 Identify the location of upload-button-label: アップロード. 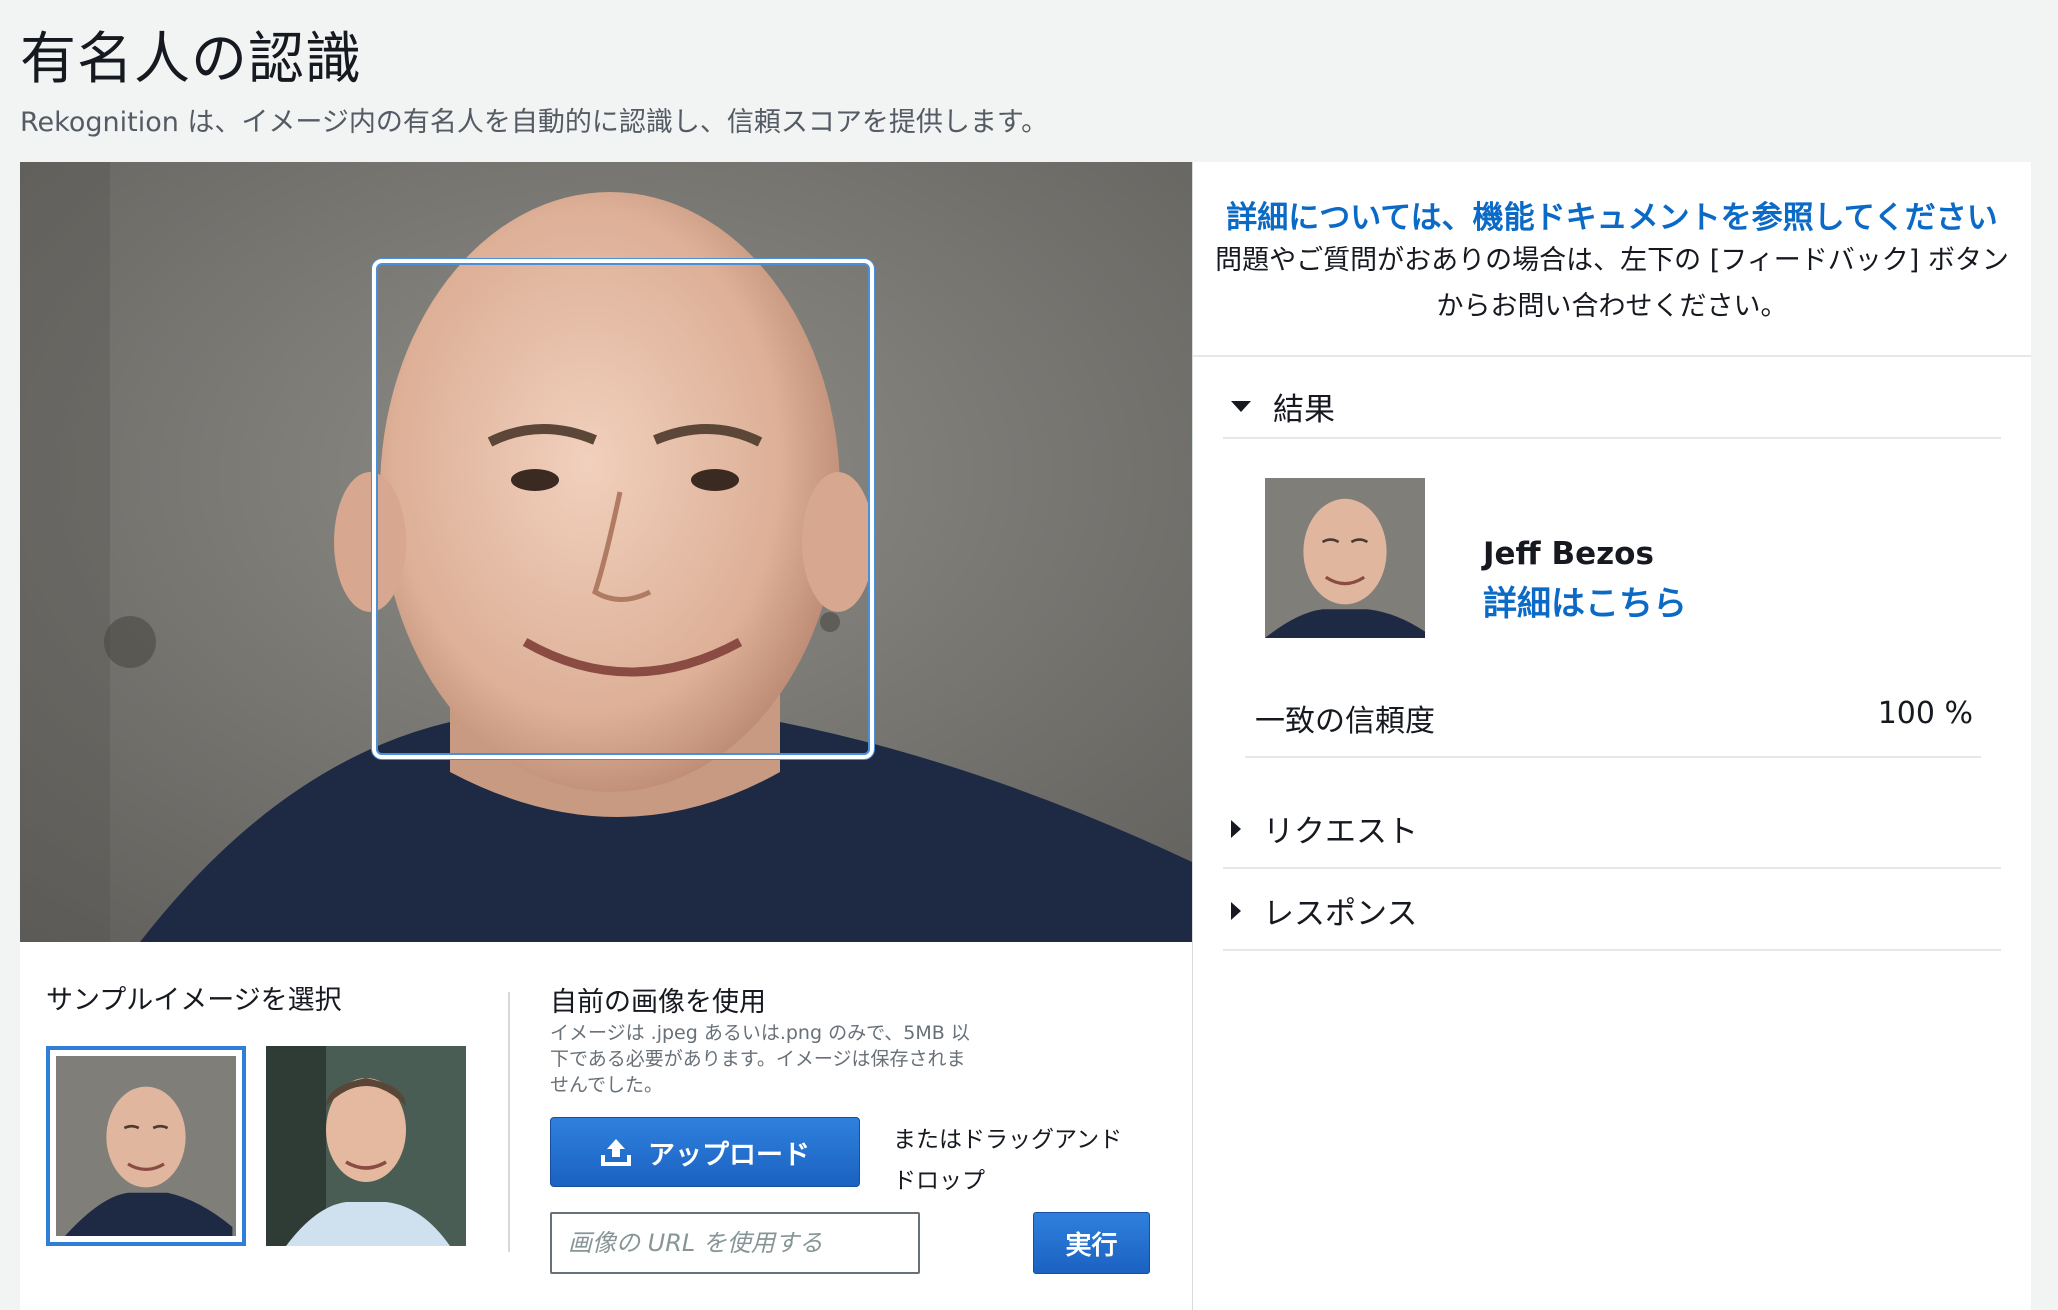
(729, 1155).